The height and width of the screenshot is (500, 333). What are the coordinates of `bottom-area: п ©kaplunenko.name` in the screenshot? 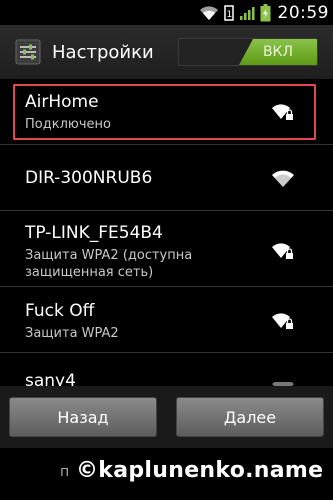 It's located at (166, 474).